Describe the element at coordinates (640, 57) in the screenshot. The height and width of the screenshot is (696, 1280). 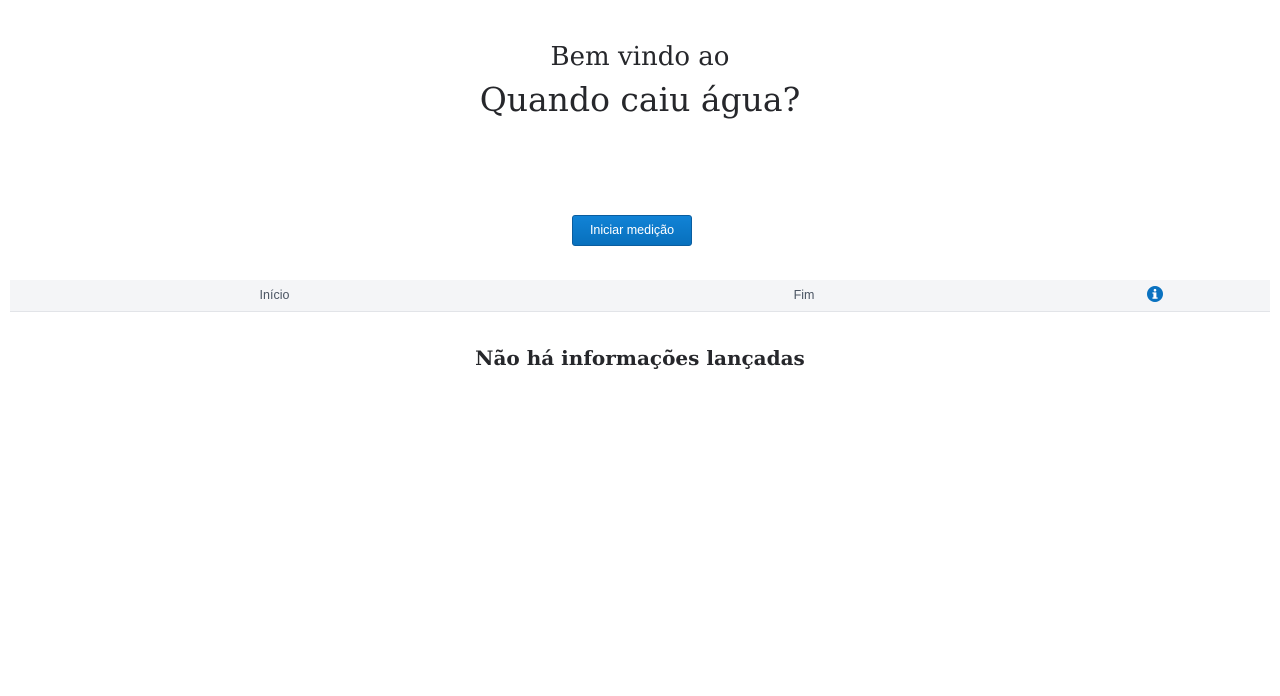
I see `welcome-text: Bem vindo ao` at that location.